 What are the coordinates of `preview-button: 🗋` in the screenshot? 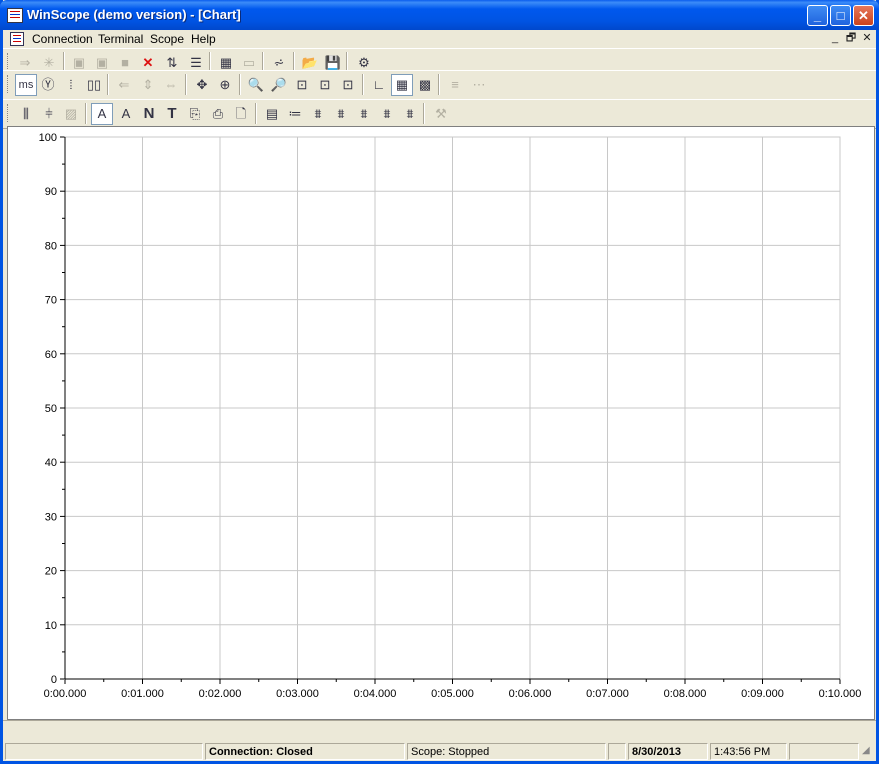 It's located at (241, 114).